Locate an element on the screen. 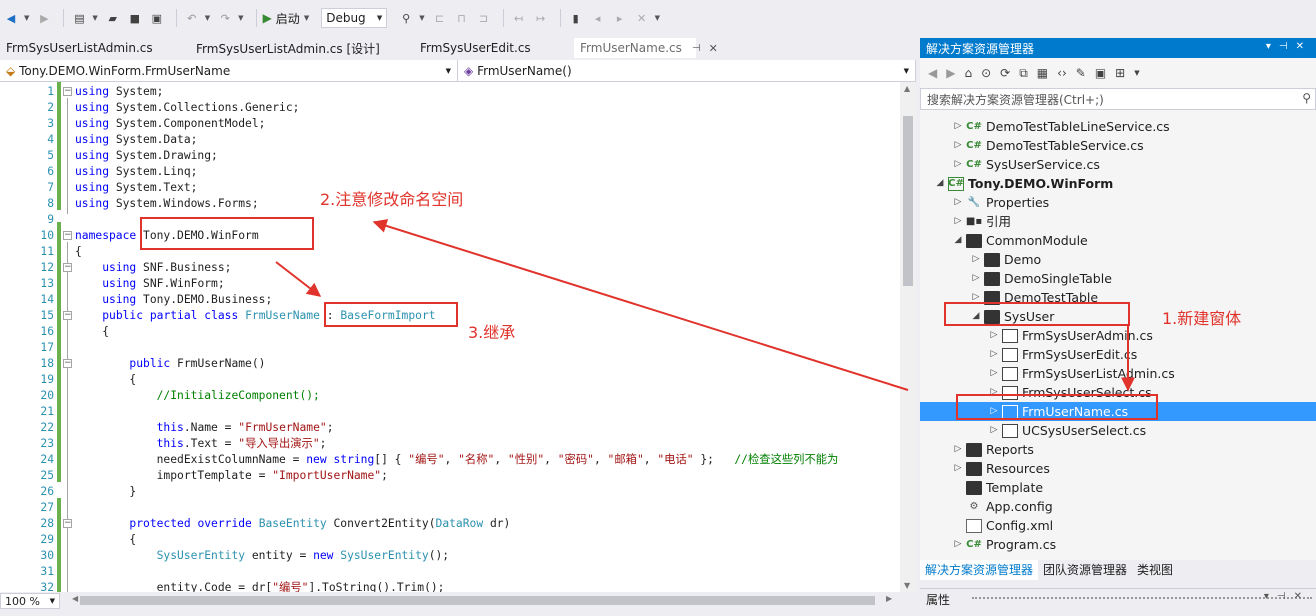 This screenshot has width=1316, height=616. prev-bookmark-icon: ◂ is located at coordinates (598, 18).